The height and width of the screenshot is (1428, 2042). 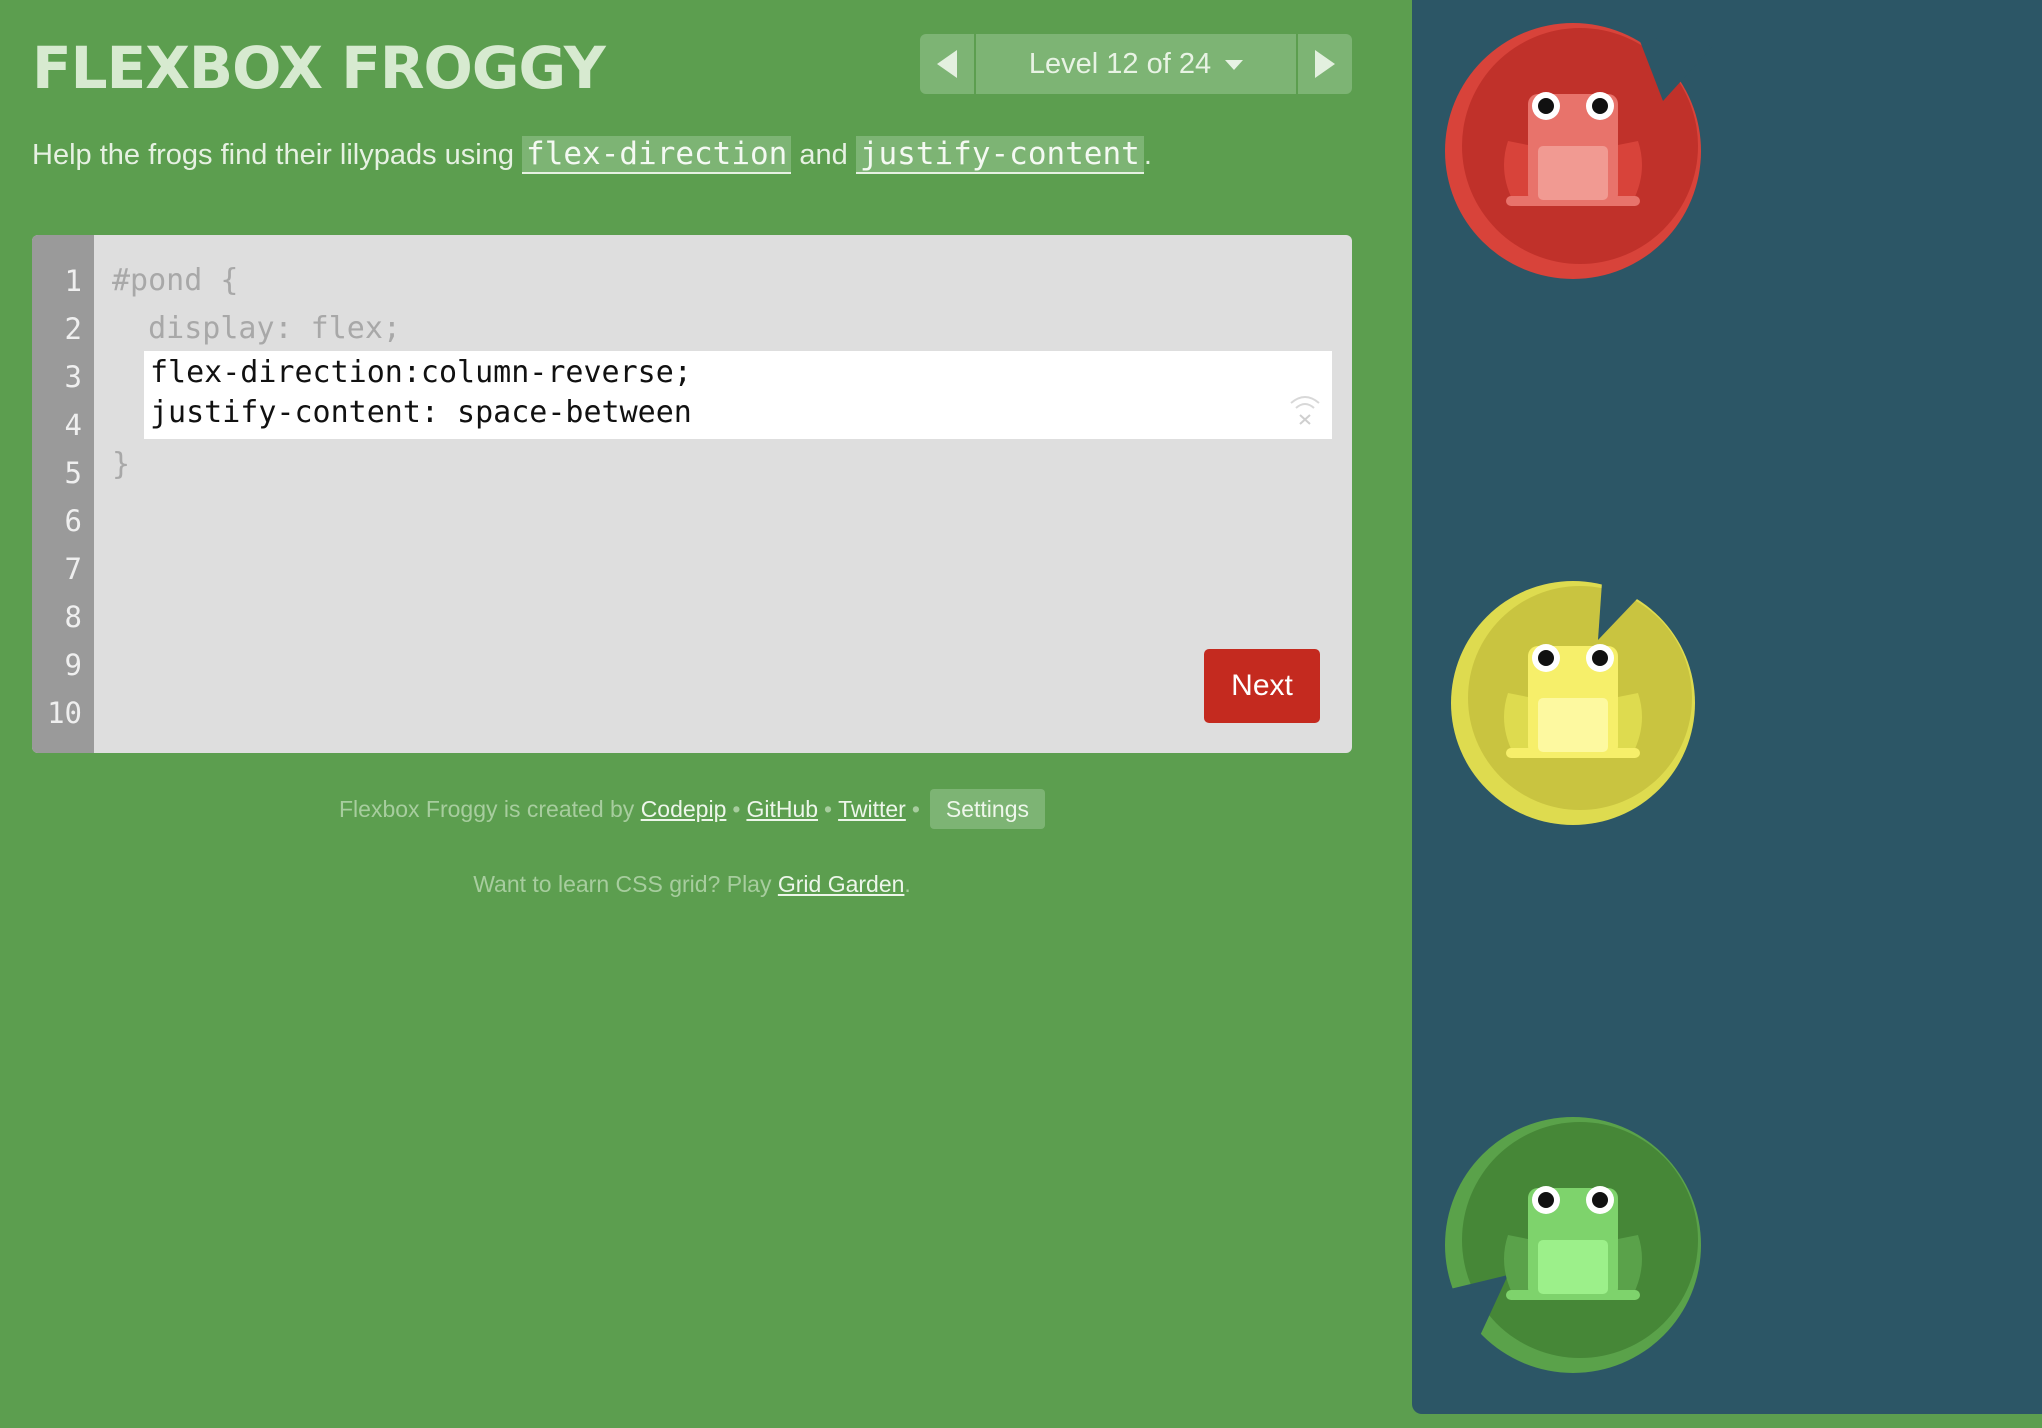 I want to click on arrow-left-icon, so click(x=947, y=64).